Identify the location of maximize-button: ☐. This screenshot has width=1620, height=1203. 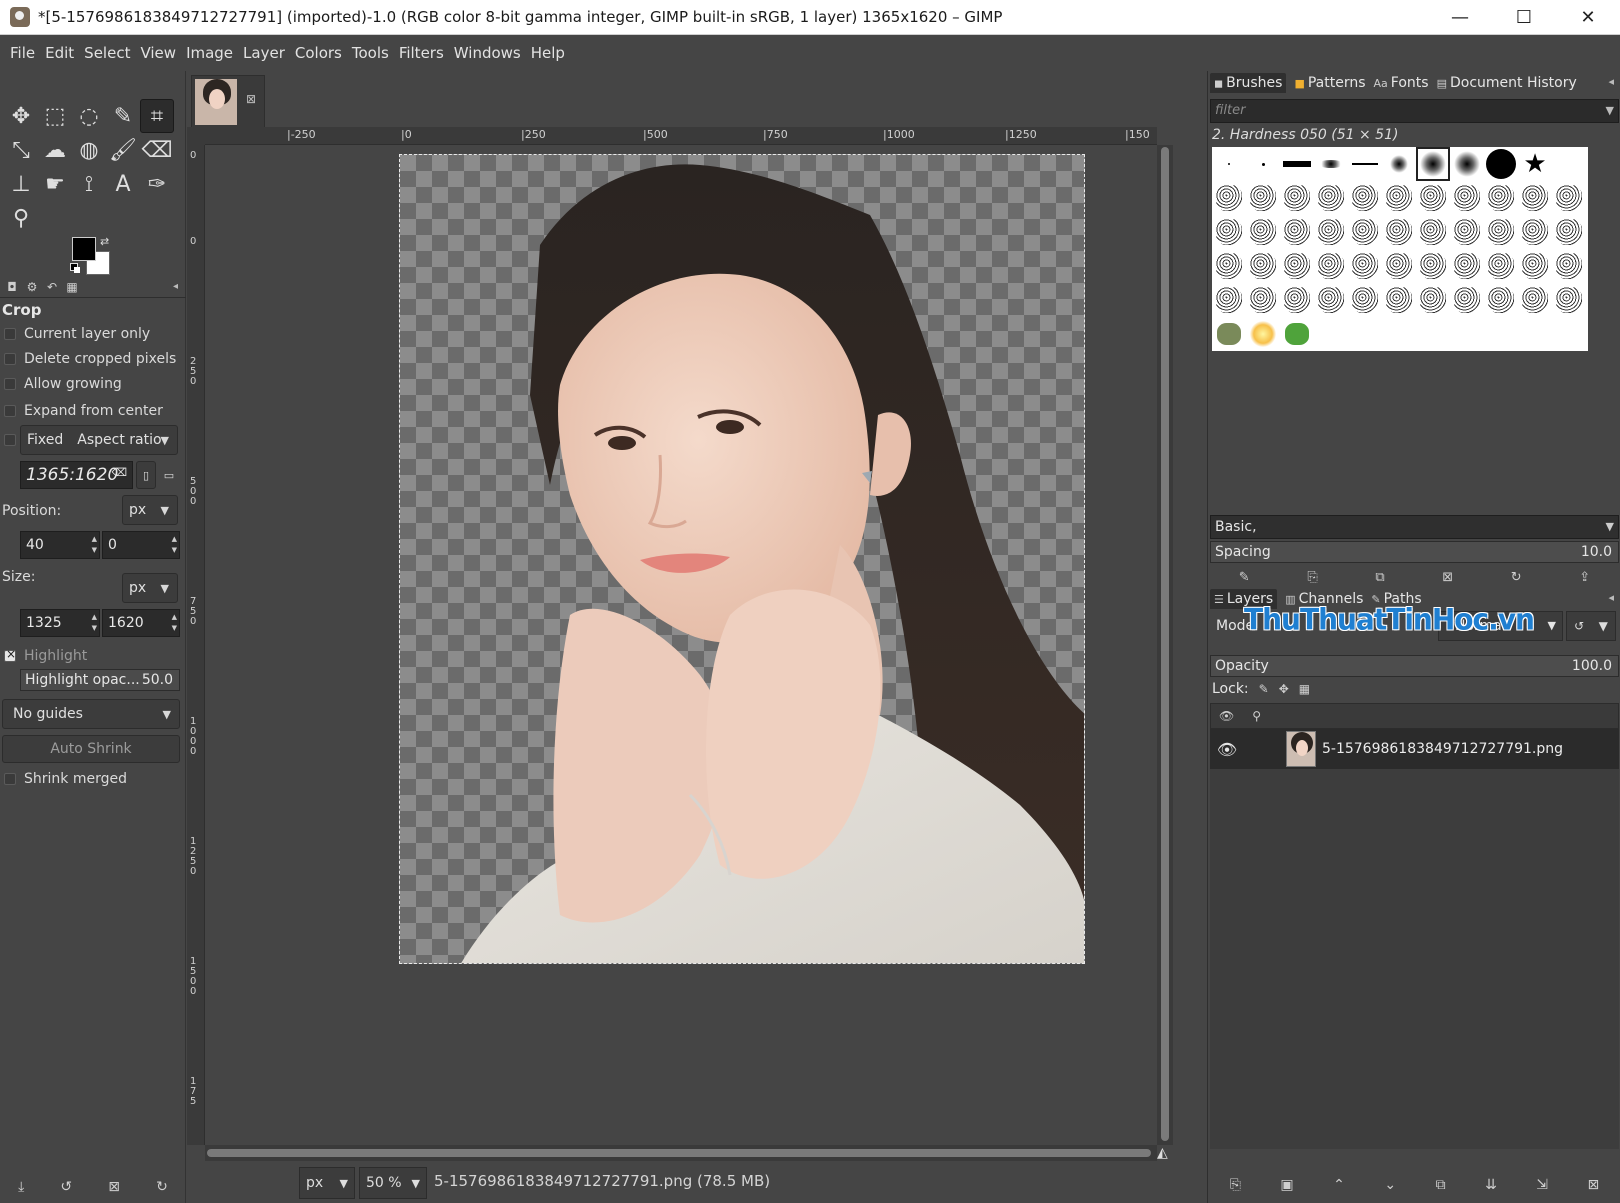
(1524, 17).